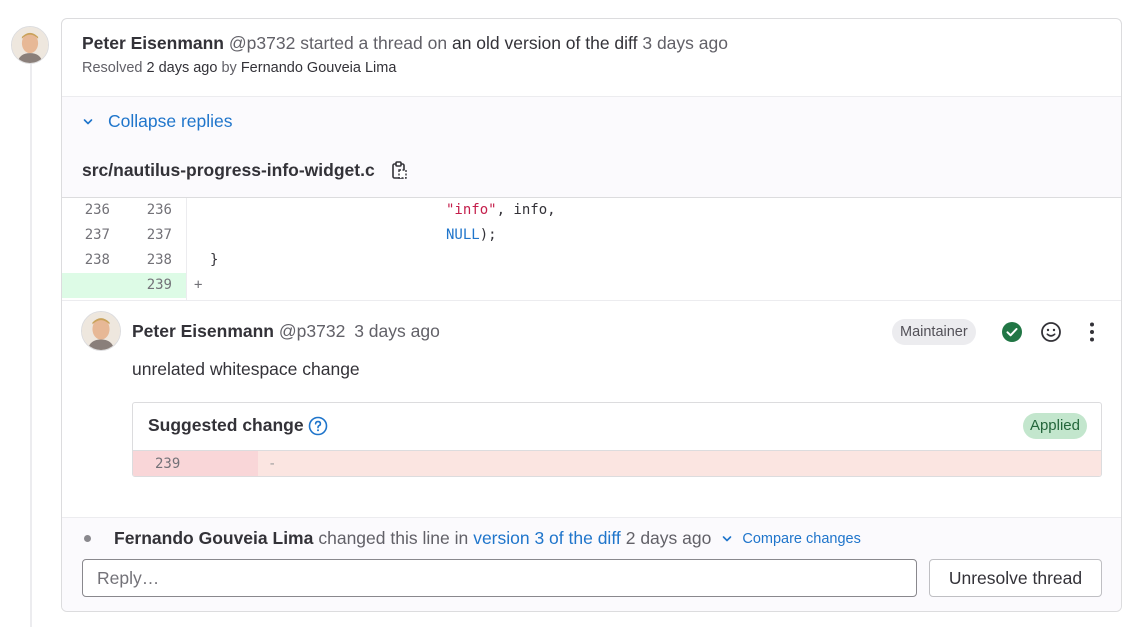  What do you see at coordinates (147, 235) in the screenshot?
I see `new-line-number: 237` at bounding box center [147, 235].